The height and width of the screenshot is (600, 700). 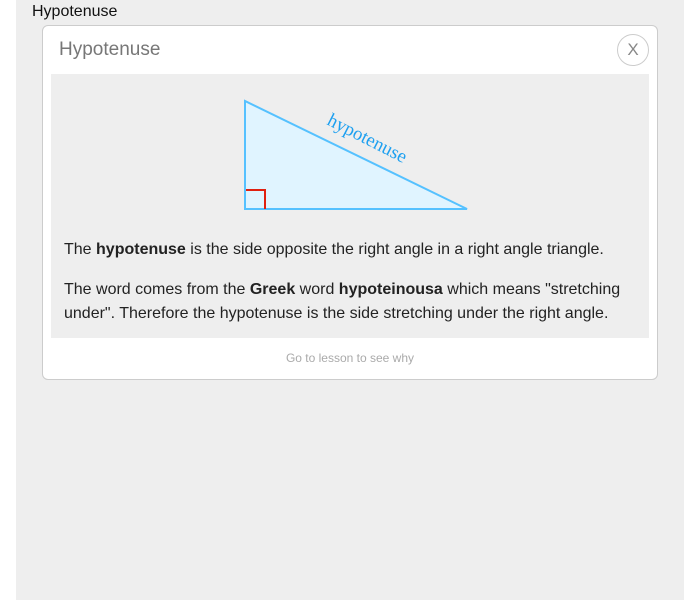 What do you see at coordinates (75, 11) in the screenshot?
I see `page-title: Hypotenuse` at bounding box center [75, 11].